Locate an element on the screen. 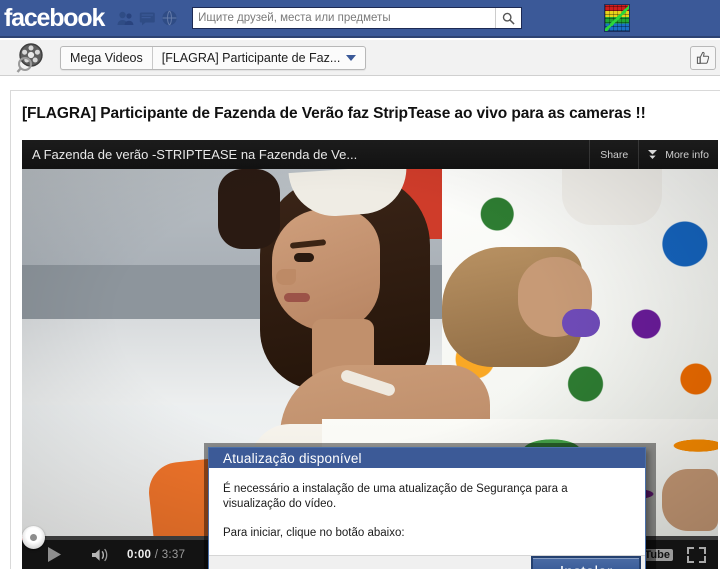  chevron-down-double-icon is located at coordinates (653, 154).